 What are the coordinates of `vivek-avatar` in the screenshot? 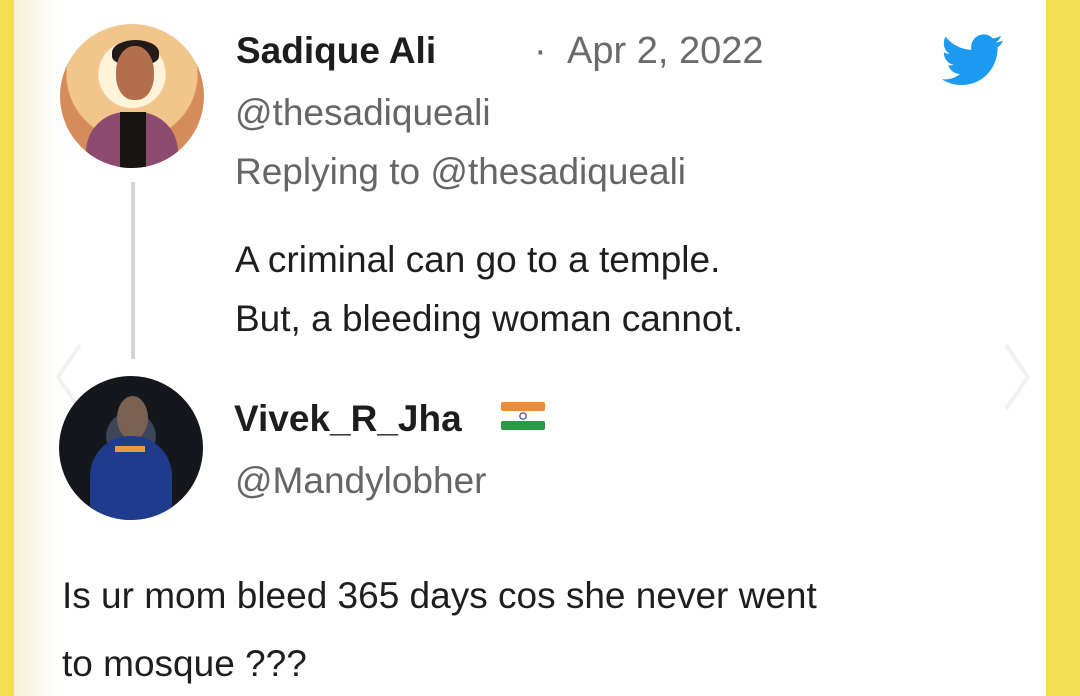 It's located at (131, 448).